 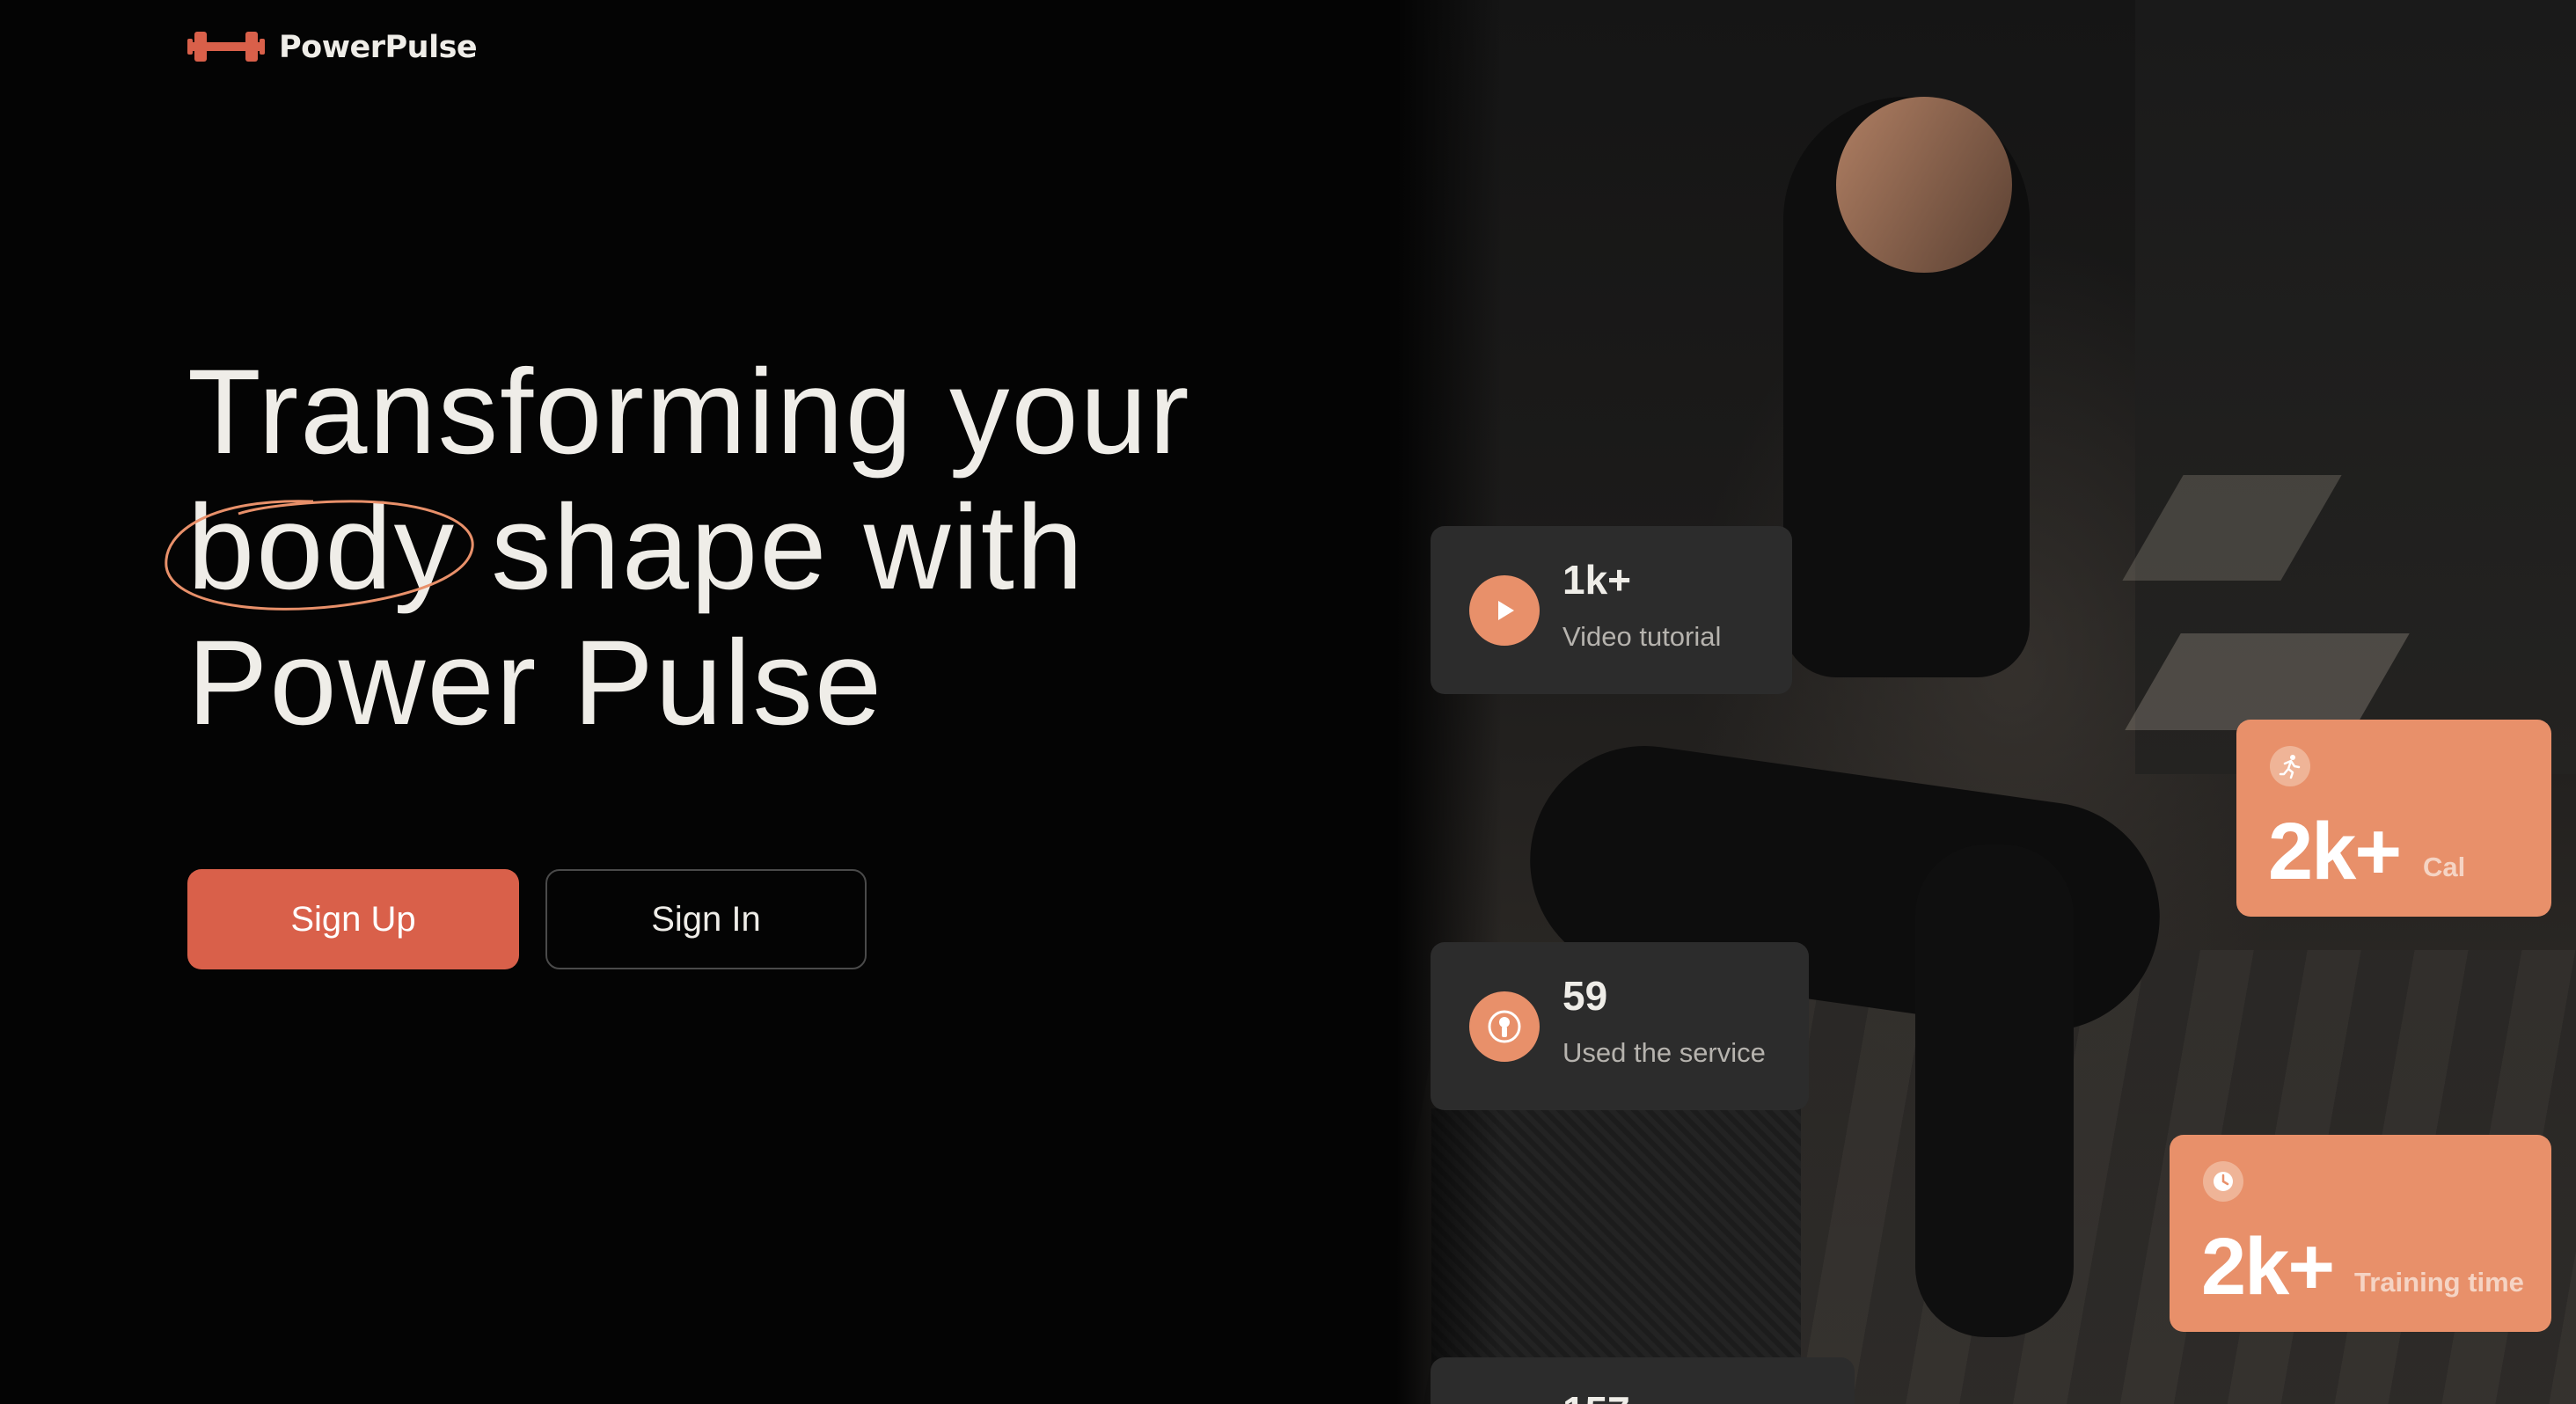 I want to click on stat-label: Video tutorial, so click(x=1642, y=636).